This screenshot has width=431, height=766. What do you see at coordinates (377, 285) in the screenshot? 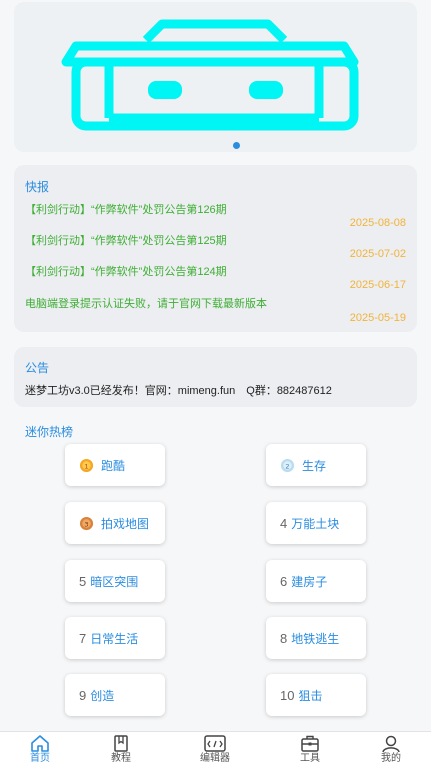
I see `news-item-date: 2025-06-17` at bounding box center [377, 285].